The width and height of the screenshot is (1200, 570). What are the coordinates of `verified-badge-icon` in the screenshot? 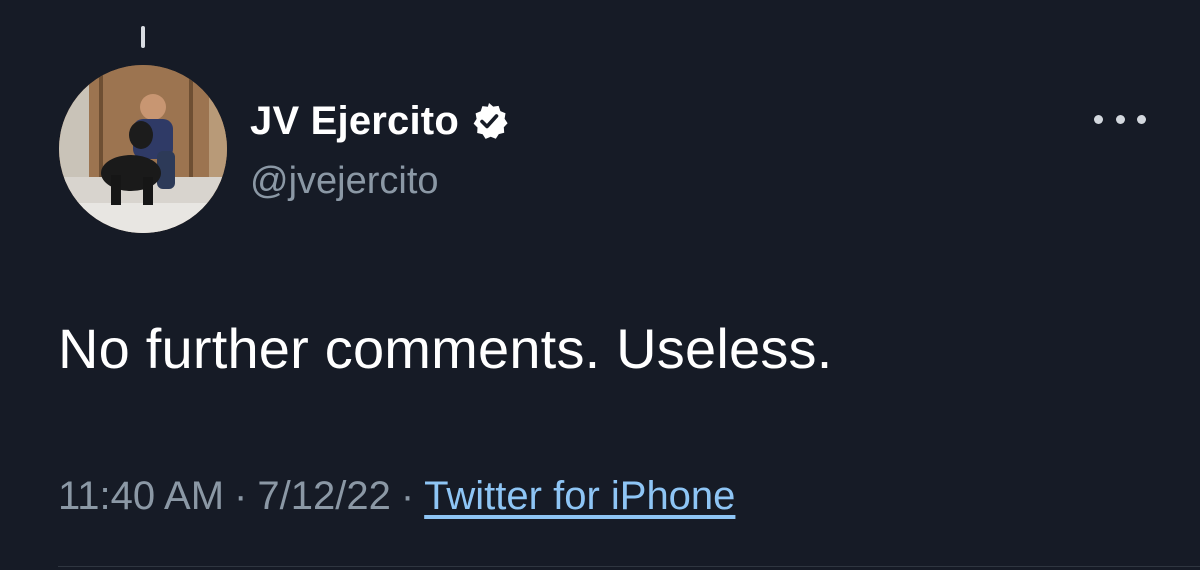 It's located at (489, 121).